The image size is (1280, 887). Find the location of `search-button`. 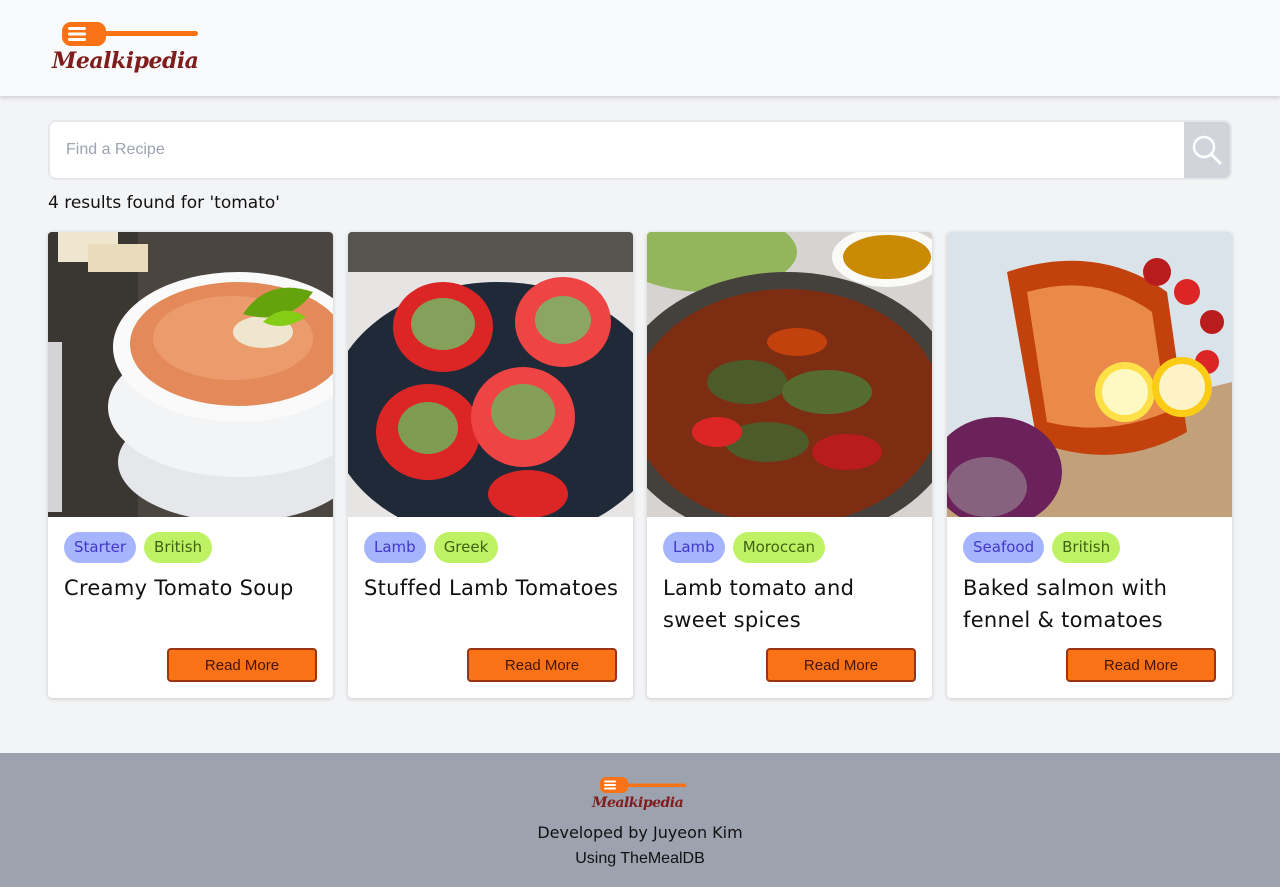

search-button is located at coordinates (1207, 150).